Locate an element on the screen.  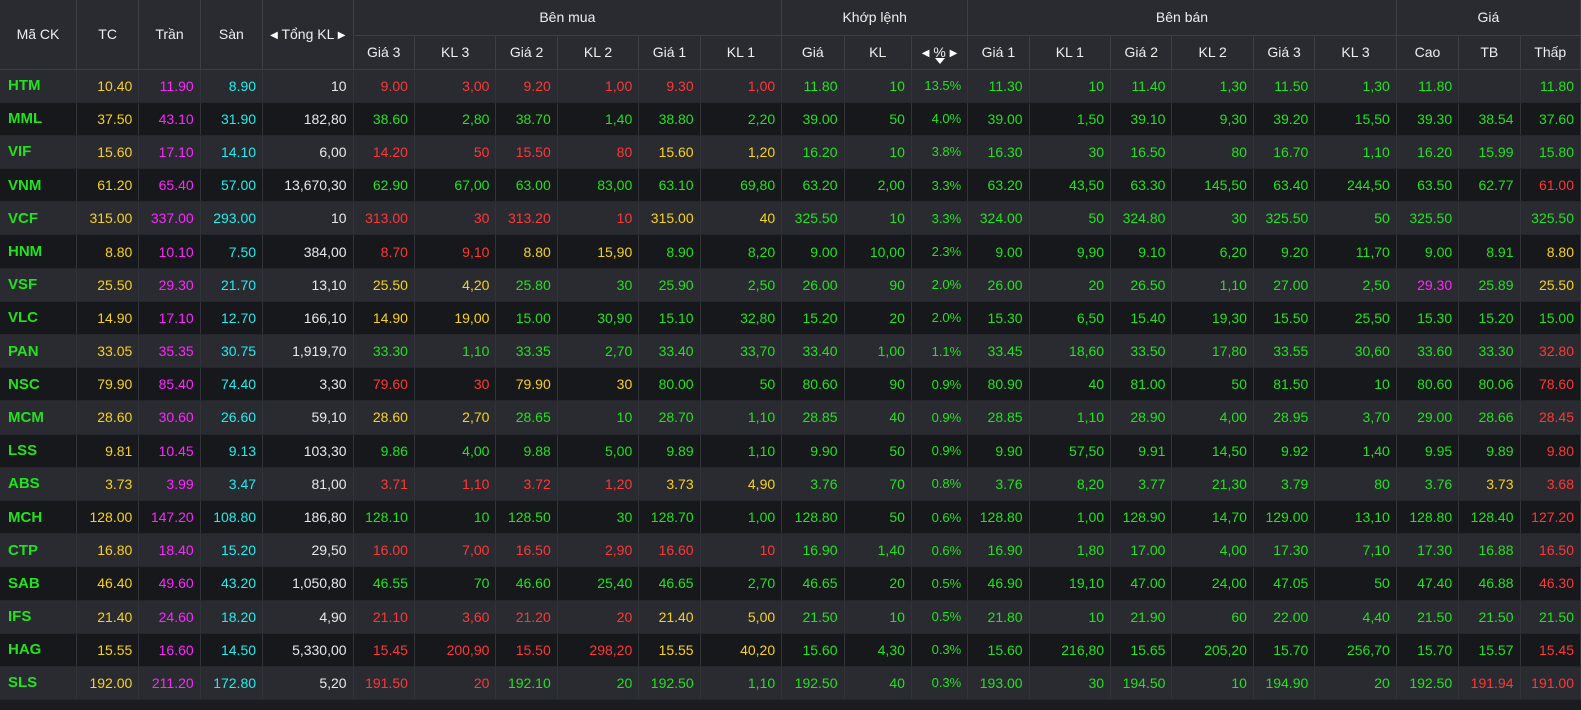
col-ask-1: Giá 1 is located at coordinates (998, 52).